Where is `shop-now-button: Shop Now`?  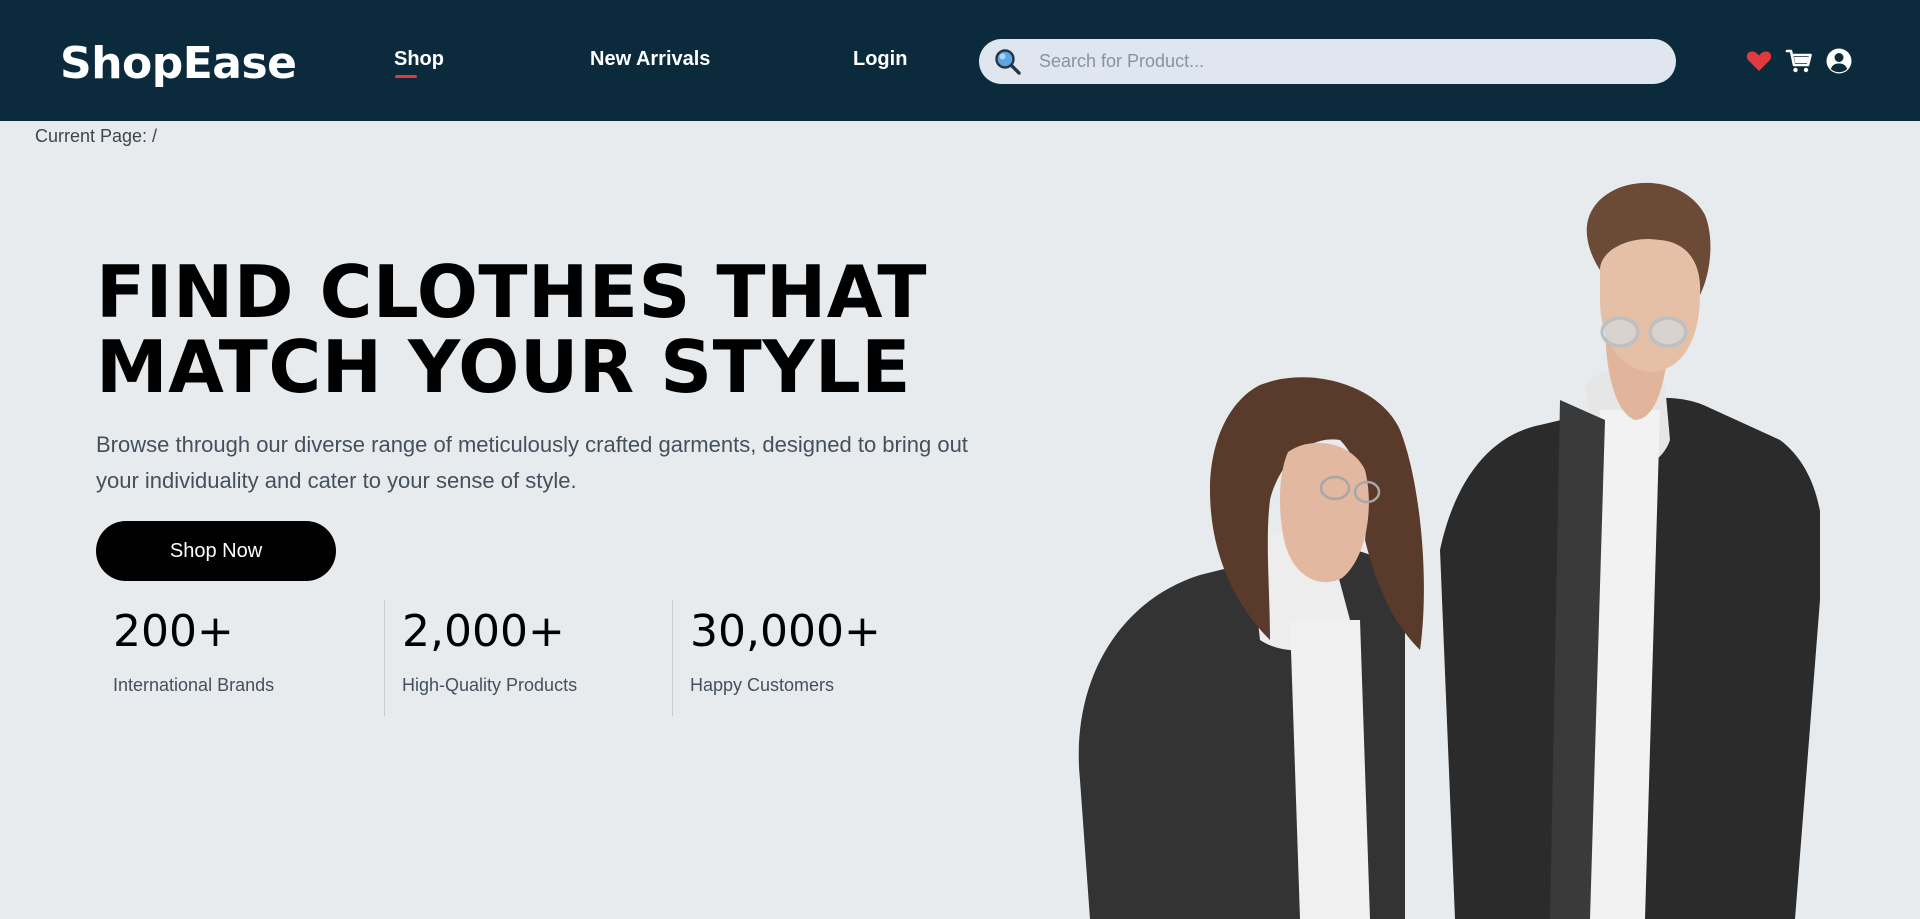 shop-now-button: Shop Now is located at coordinates (216, 551).